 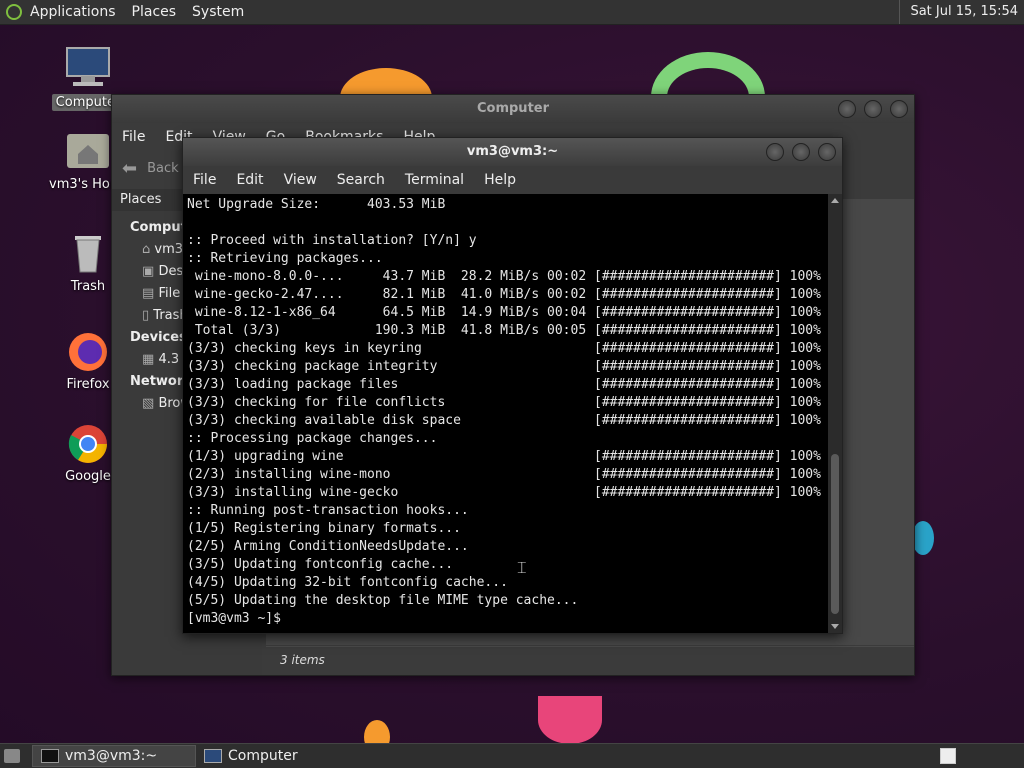 What do you see at coordinates (14, 12) in the screenshot?
I see `mate-logo-icon` at bounding box center [14, 12].